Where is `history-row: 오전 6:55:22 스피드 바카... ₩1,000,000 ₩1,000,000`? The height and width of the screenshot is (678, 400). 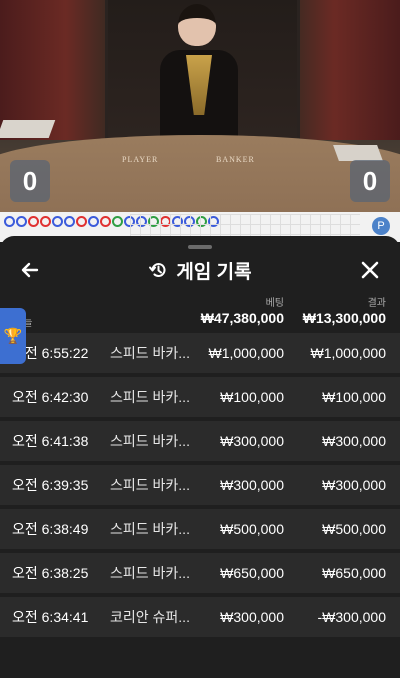 history-row: 오전 6:55:22 스피드 바카... ₩1,000,000 ₩1,000,000 is located at coordinates (200, 353).